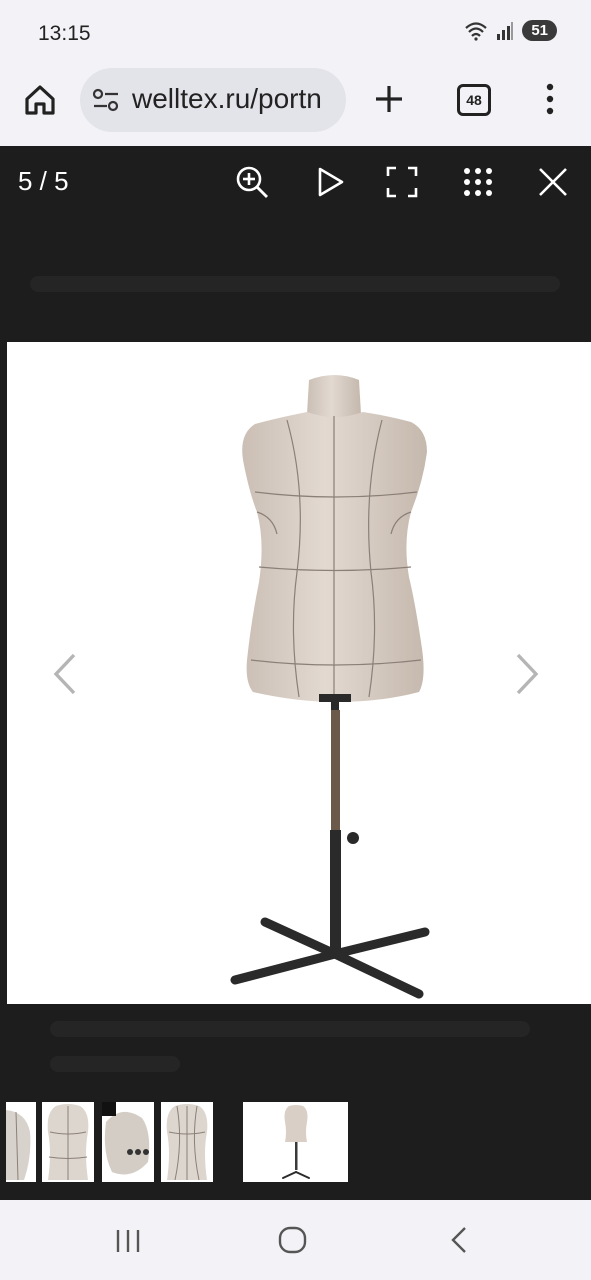 The height and width of the screenshot is (1280, 591). I want to click on browser-toolbar: welltex.ru/portn 48, so click(295, 106).